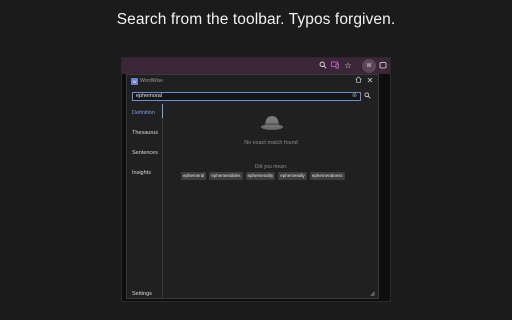 This screenshot has width=512, height=320. I want to click on sidebar-item-sentences: Sentences, so click(145, 153).